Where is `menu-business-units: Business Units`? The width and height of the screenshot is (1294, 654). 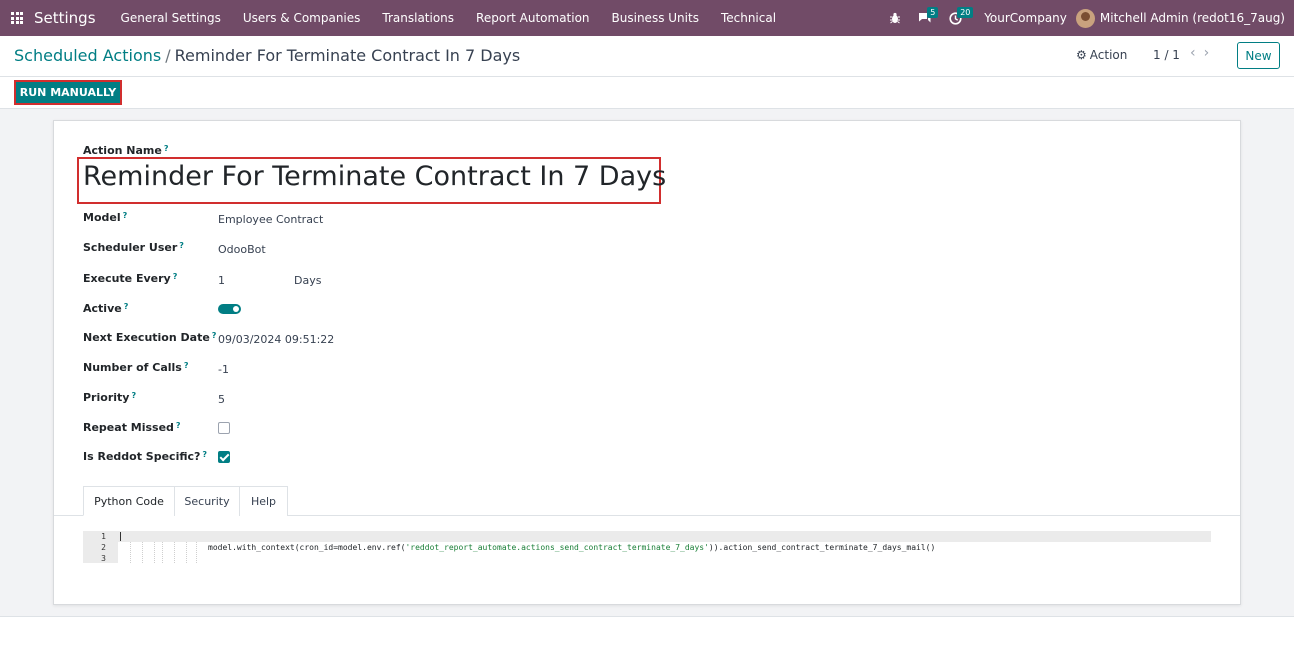
menu-business-units: Business Units is located at coordinates (655, 18).